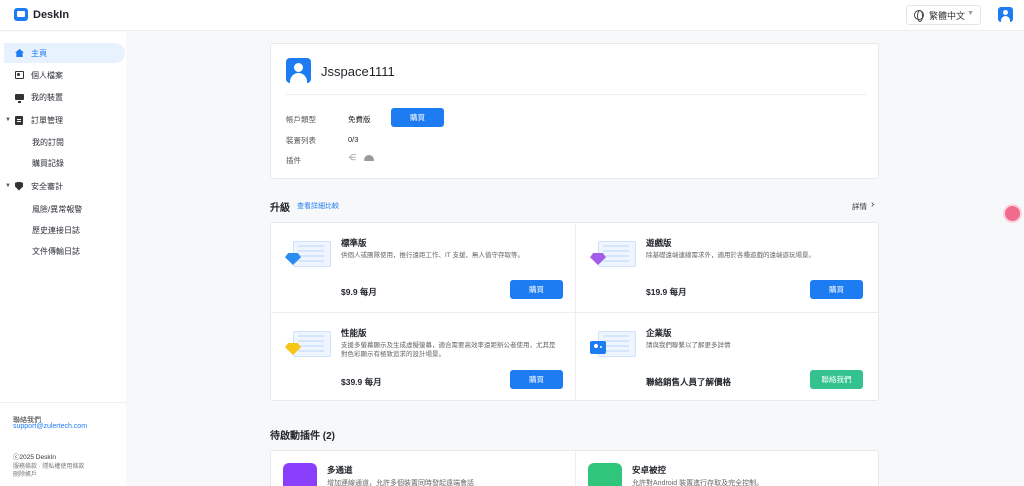  I want to click on floating-assistant-button, so click(1012, 213).